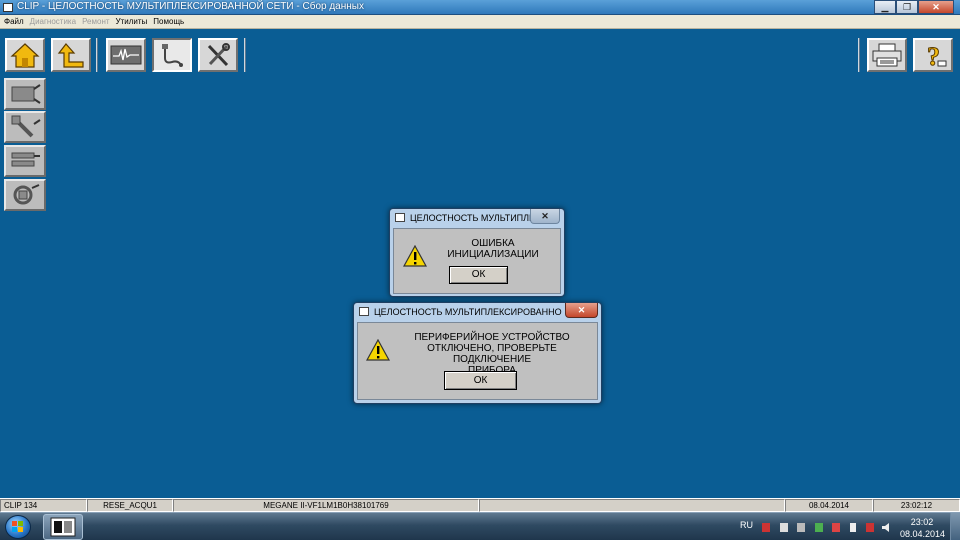  Describe the element at coordinates (96, 21) in the screenshot. I see `menu-repair: Ремонт` at that location.